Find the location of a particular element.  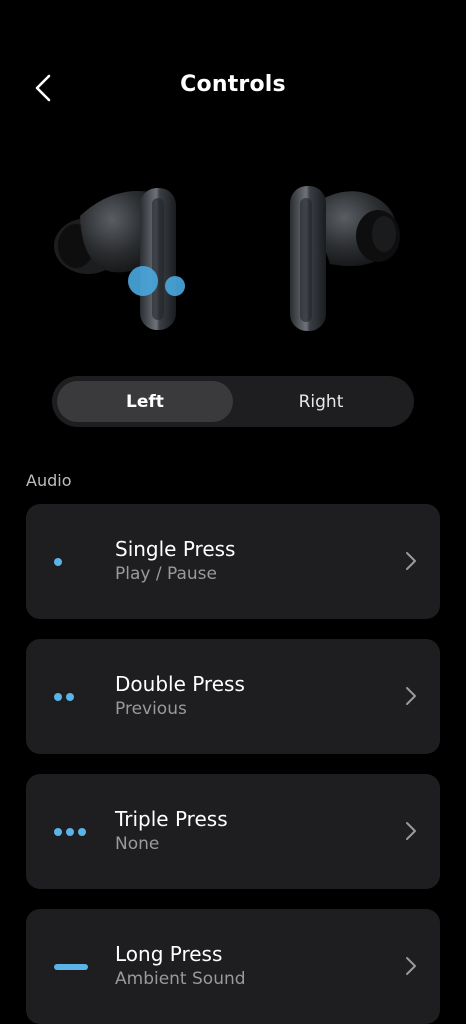

control-value: Play / Pause is located at coordinates (166, 574).